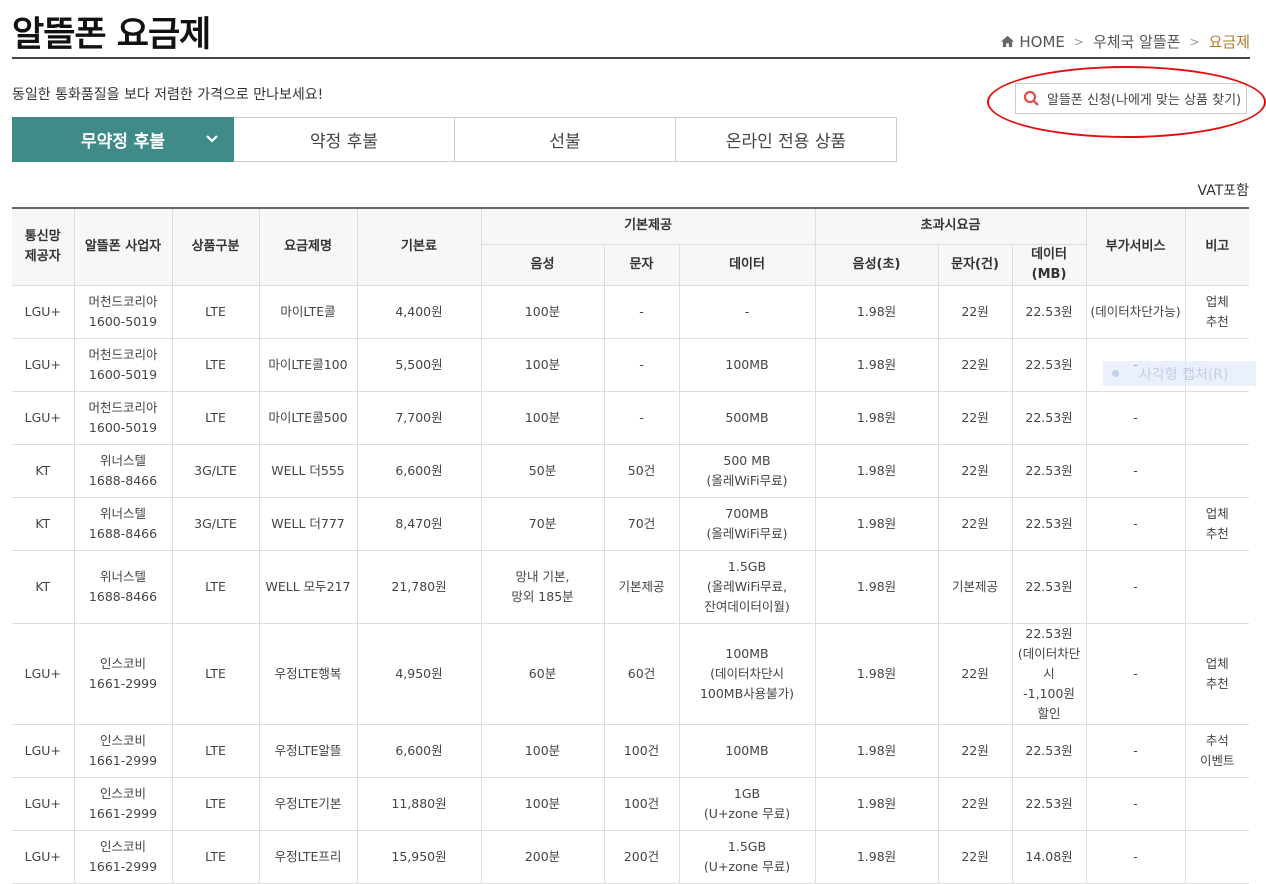  I want to click on tab-label: 무약정 후불, so click(123, 142).